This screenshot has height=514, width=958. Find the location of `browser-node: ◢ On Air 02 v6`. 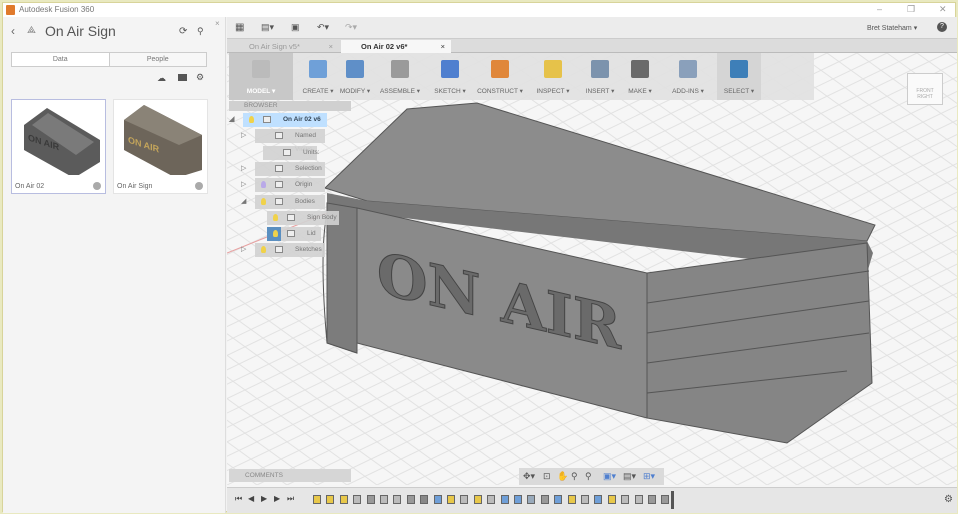

browser-node: ◢ On Air 02 v6 is located at coordinates (278, 120).